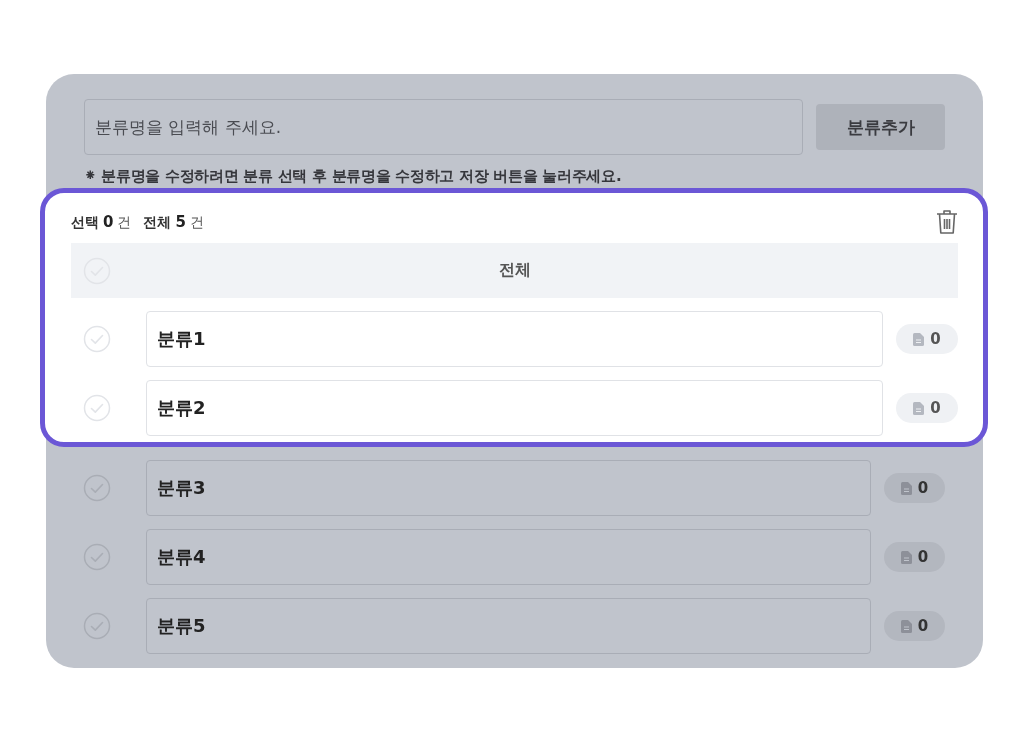  I want to click on trash-icon, so click(947, 222).